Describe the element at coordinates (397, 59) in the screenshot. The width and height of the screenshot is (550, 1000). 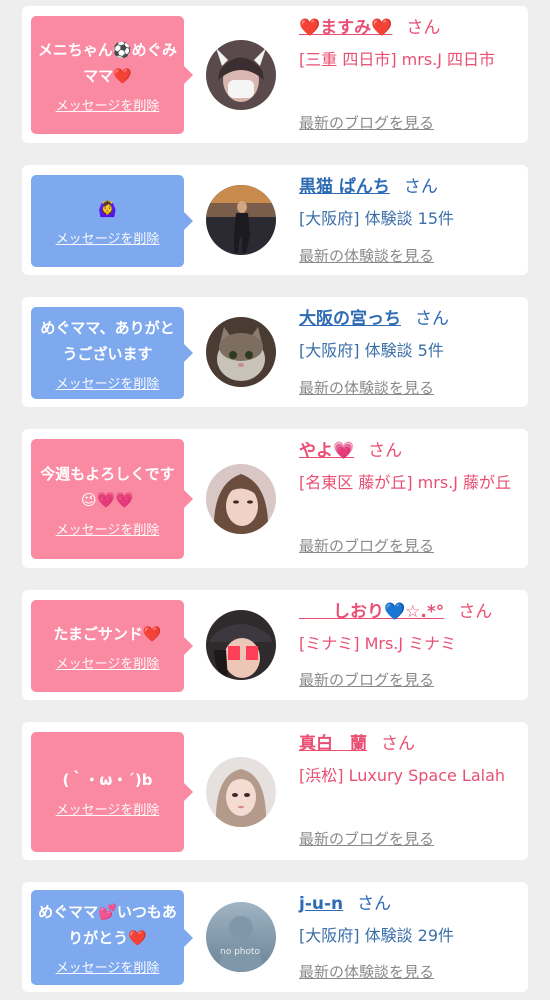
I see `user-detail: [三重 四日市] mrs.J 四日市` at that location.